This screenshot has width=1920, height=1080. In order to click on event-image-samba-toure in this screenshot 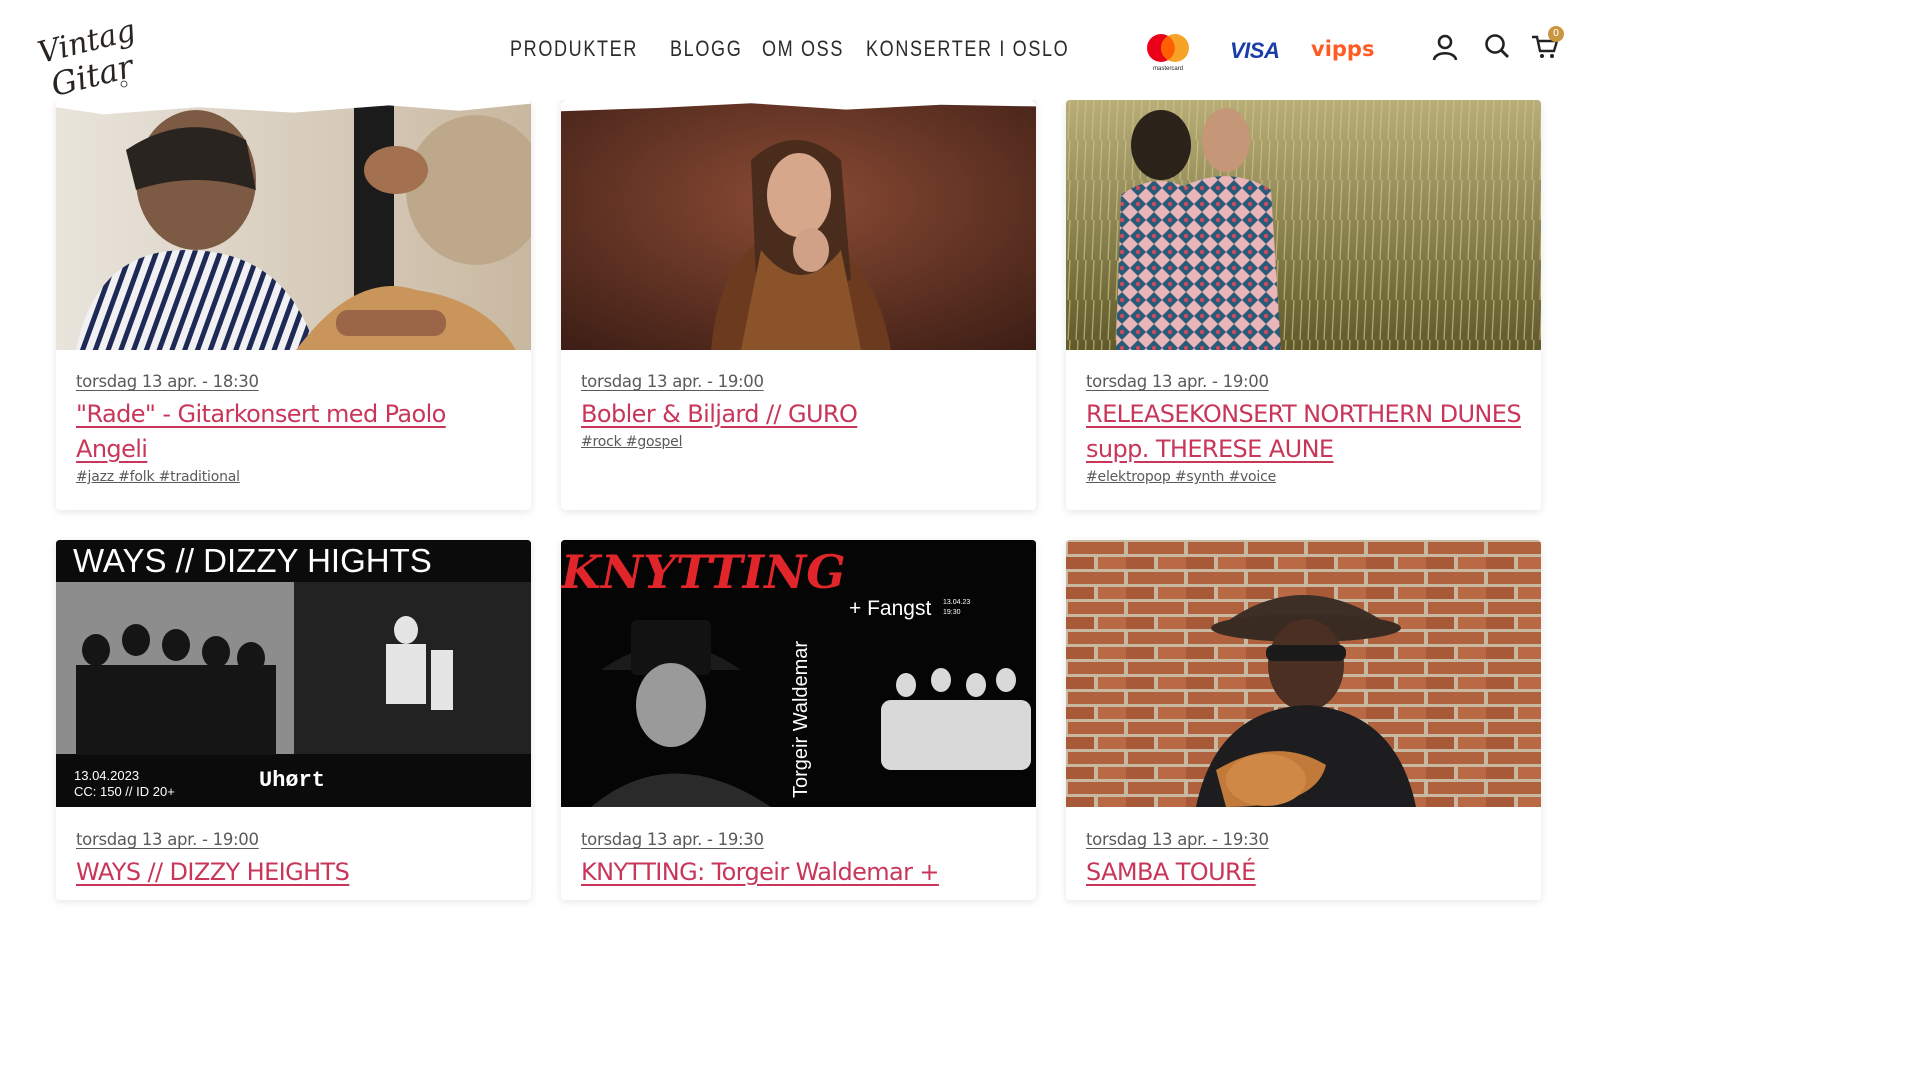, I will do `click(1303, 673)`.